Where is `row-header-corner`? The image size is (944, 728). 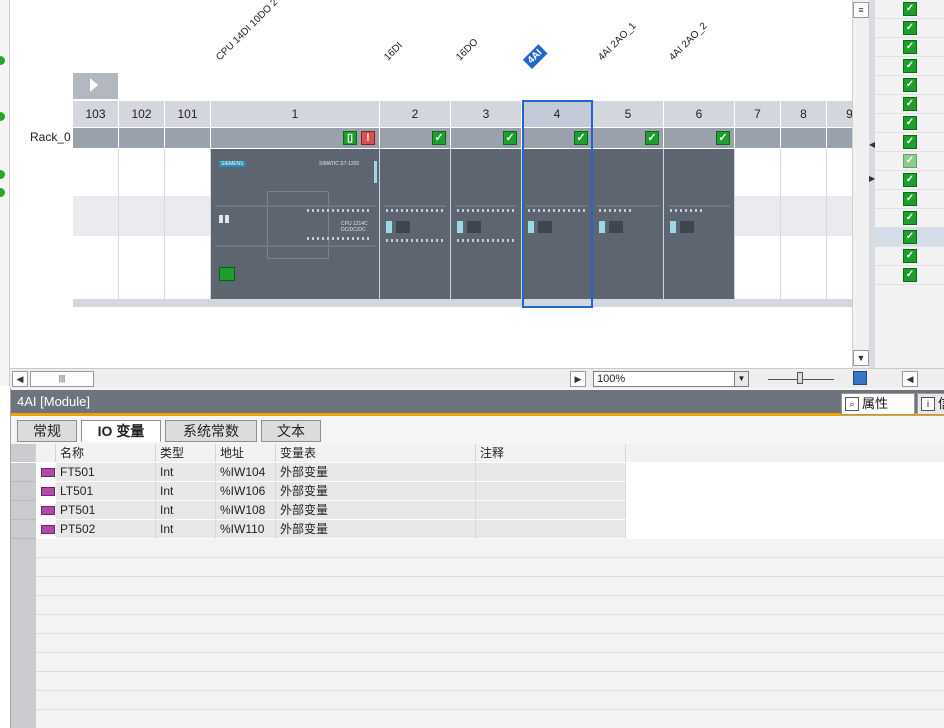
row-header-corner is located at coordinates (23, 453).